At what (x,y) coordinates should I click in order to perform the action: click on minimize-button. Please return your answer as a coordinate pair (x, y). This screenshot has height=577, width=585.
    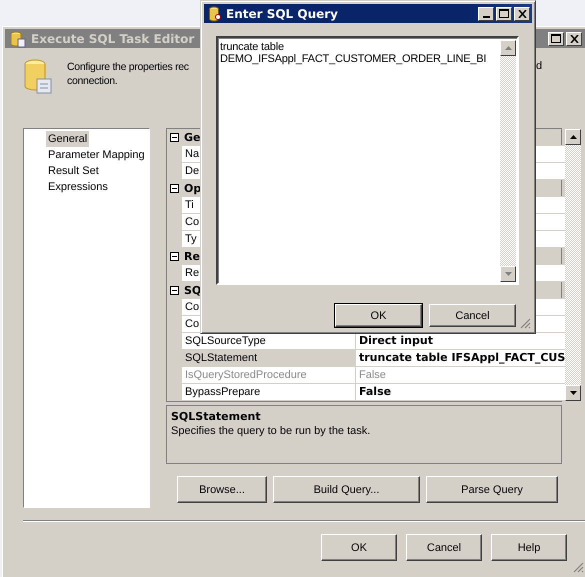
    Looking at the image, I should click on (486, 13).